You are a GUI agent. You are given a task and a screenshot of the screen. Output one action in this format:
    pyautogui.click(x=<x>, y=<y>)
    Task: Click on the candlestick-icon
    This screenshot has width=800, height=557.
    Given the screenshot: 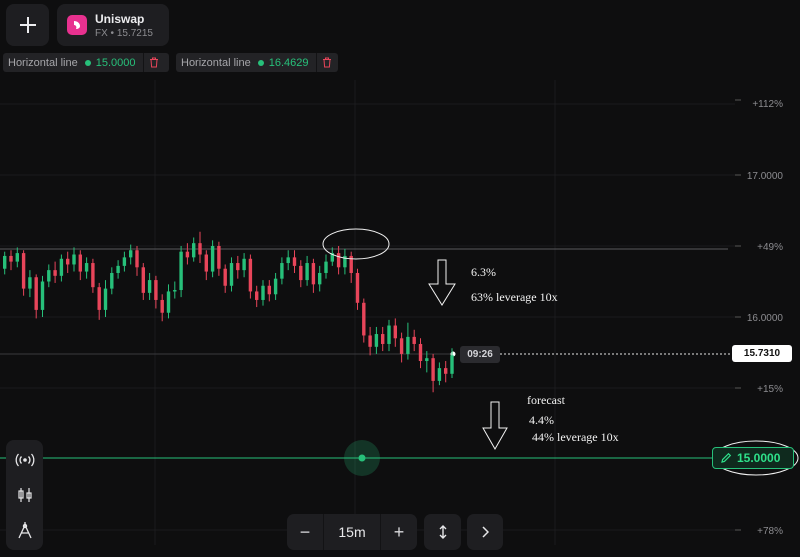 What is the action you would take?
    pyautogui.click(x=24, y=495)
    